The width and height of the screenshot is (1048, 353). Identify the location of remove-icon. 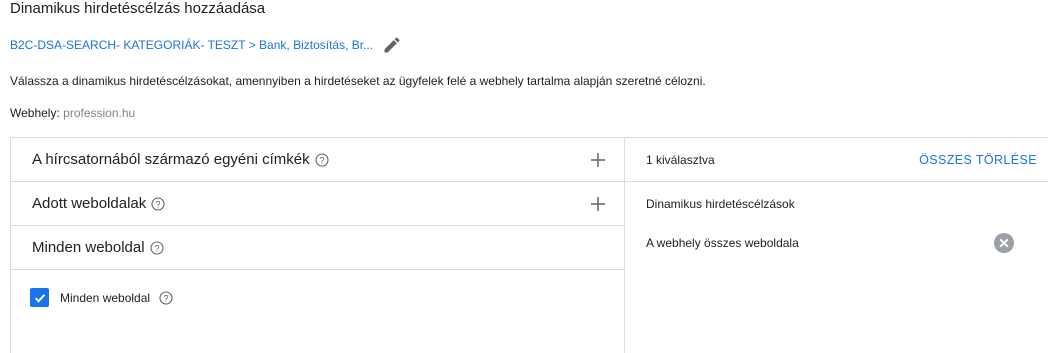
(1004, 243).